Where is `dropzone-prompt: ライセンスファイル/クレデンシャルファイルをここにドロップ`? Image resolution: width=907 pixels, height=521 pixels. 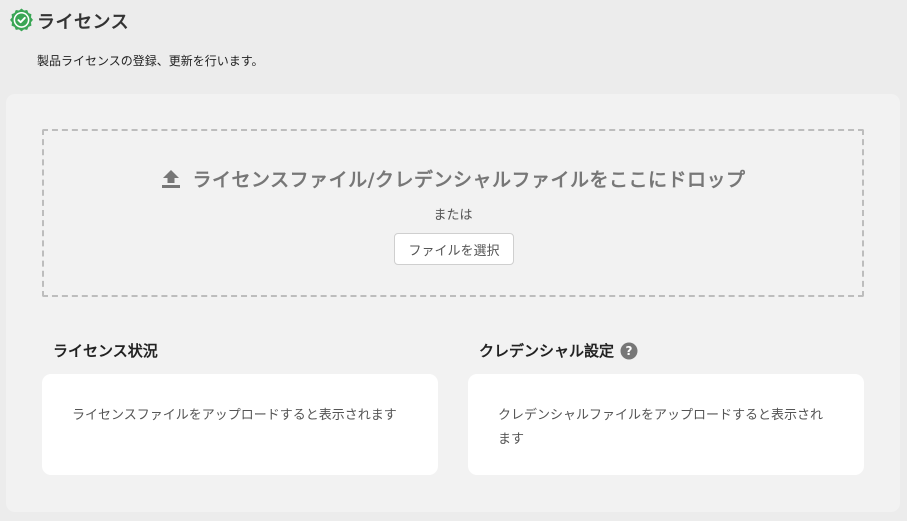 dropzone-prompt: ライセンスファイル/クレデンシャルファイルをここにドロップ is located at coordinates (453, 178).